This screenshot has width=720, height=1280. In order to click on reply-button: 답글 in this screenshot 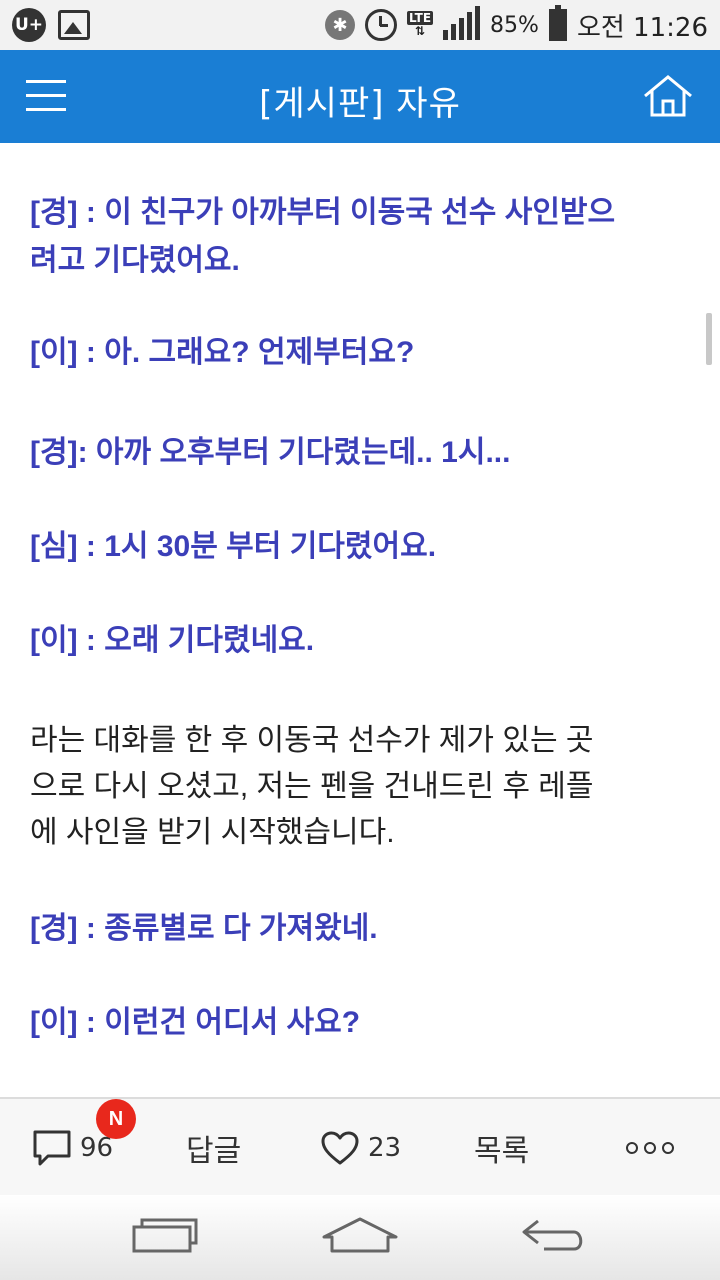, I will do `click(213, 1148)`.